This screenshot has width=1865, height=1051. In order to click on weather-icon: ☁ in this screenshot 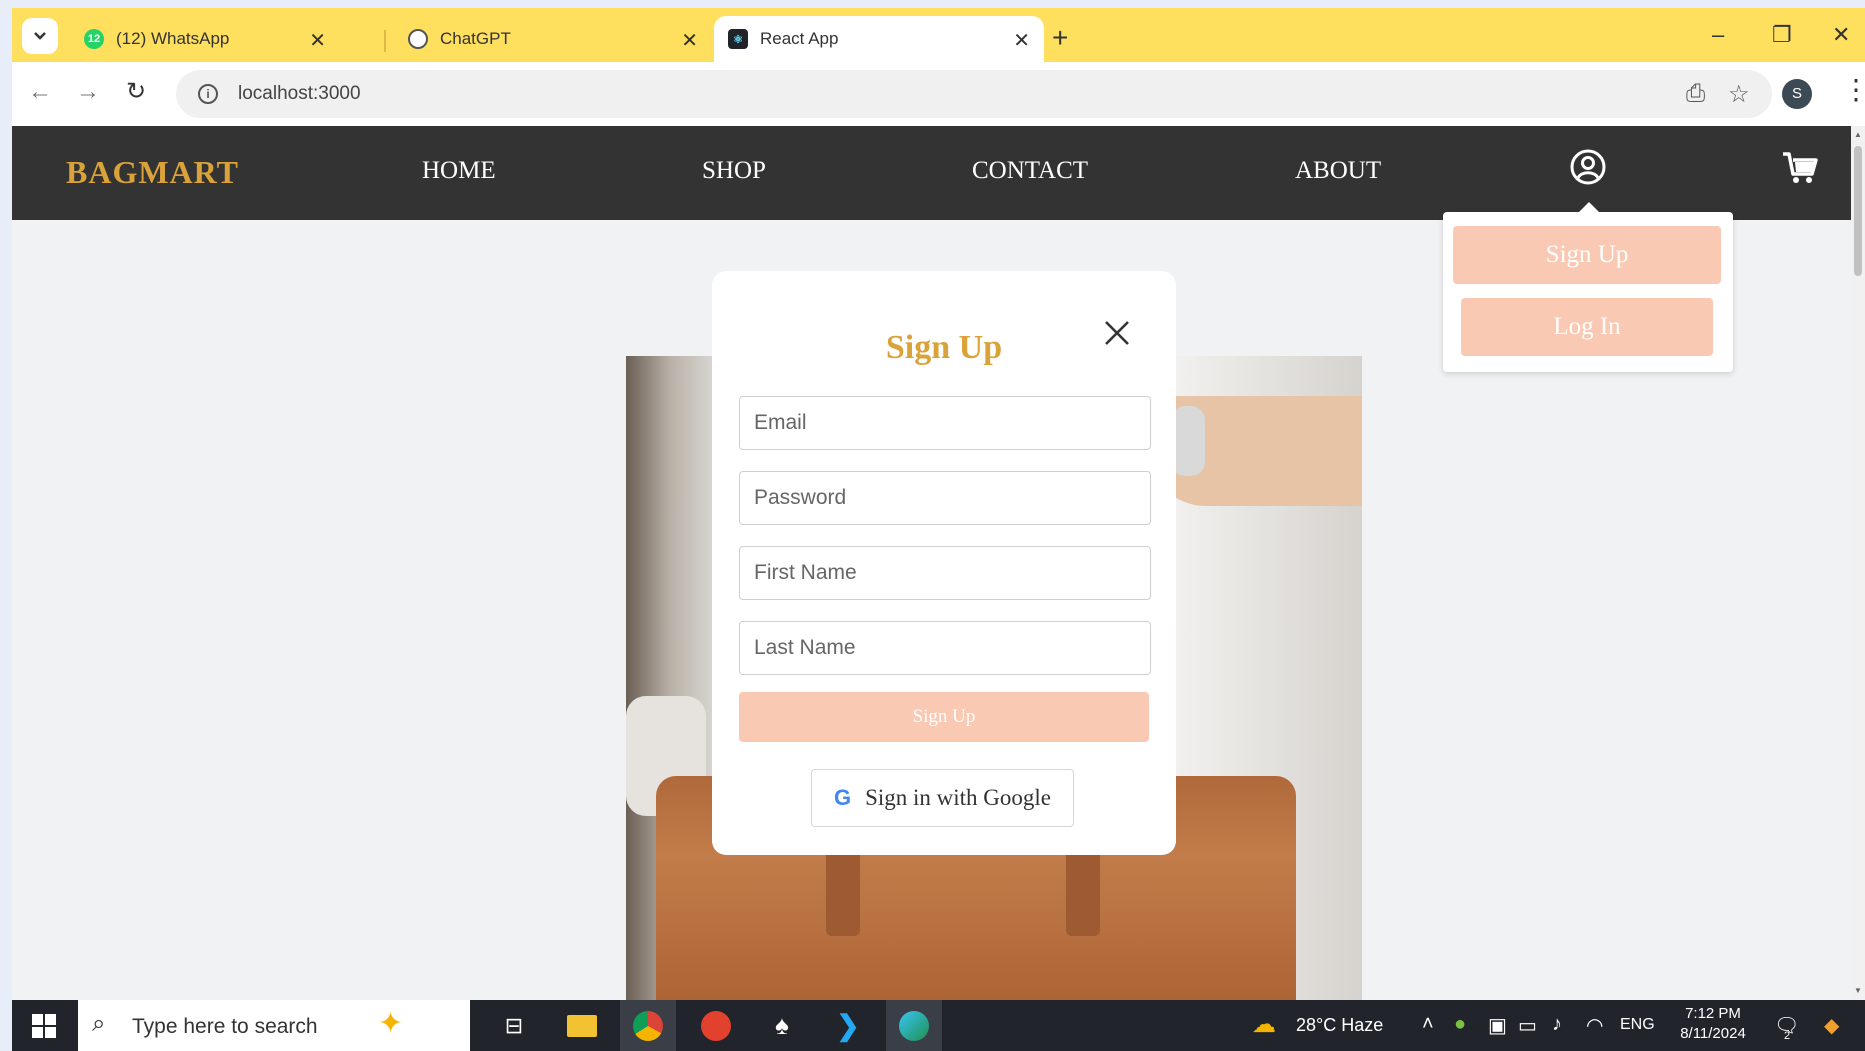, I will do `click(1264, 1024)`.